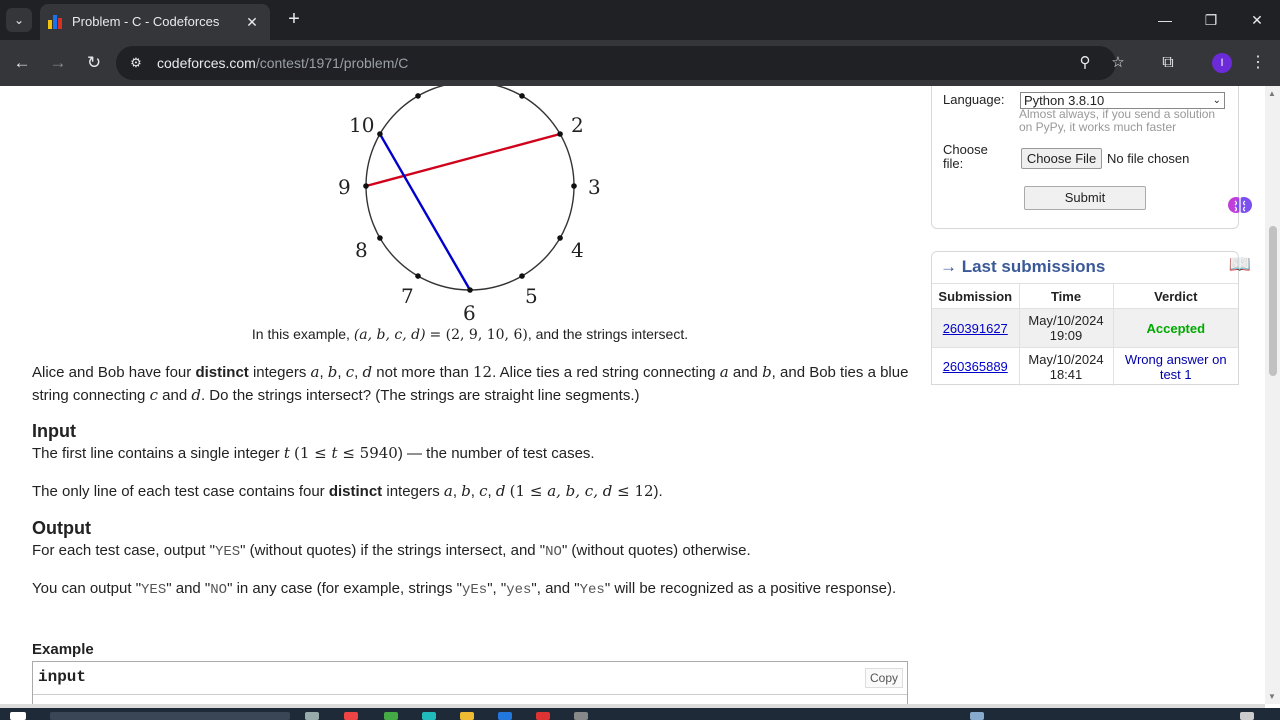 The image size is (1280, 720). What do you see at coordinates (1240, 264) in the screenshot?
I see `reader-mode-icon: 📖` at bounding box center [1240, 264].